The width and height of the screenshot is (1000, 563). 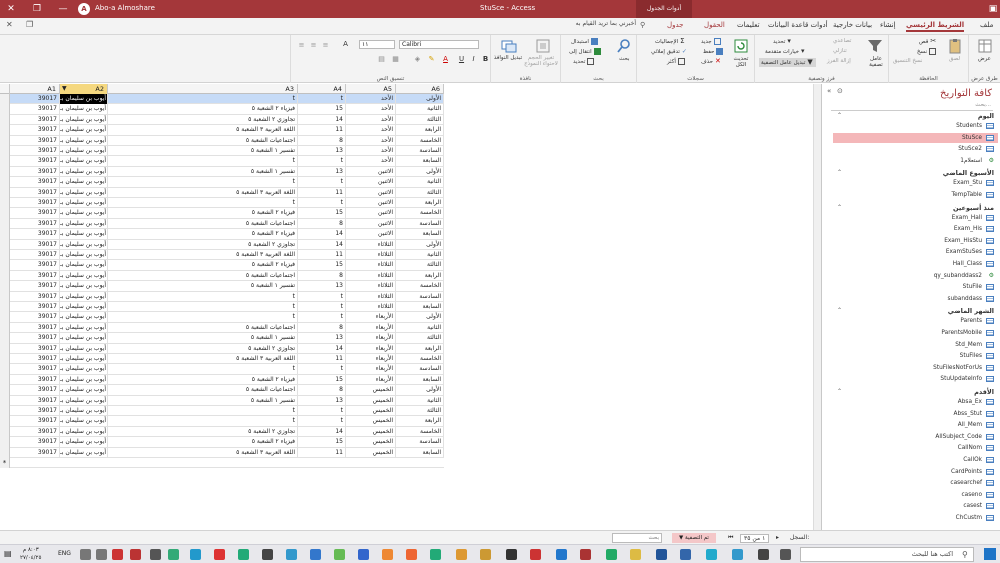 What do you see at coordinates (371, 161) in the screenshot?
I see `cell-a5: الأحد` at bounding box center [371, 161].